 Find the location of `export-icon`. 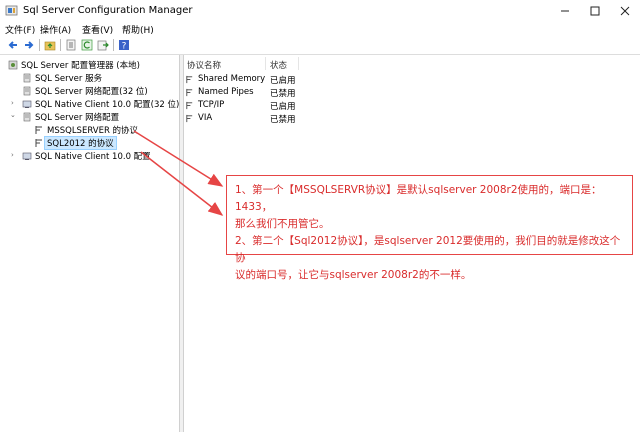

export-icon is located at coordinates (103, 45).